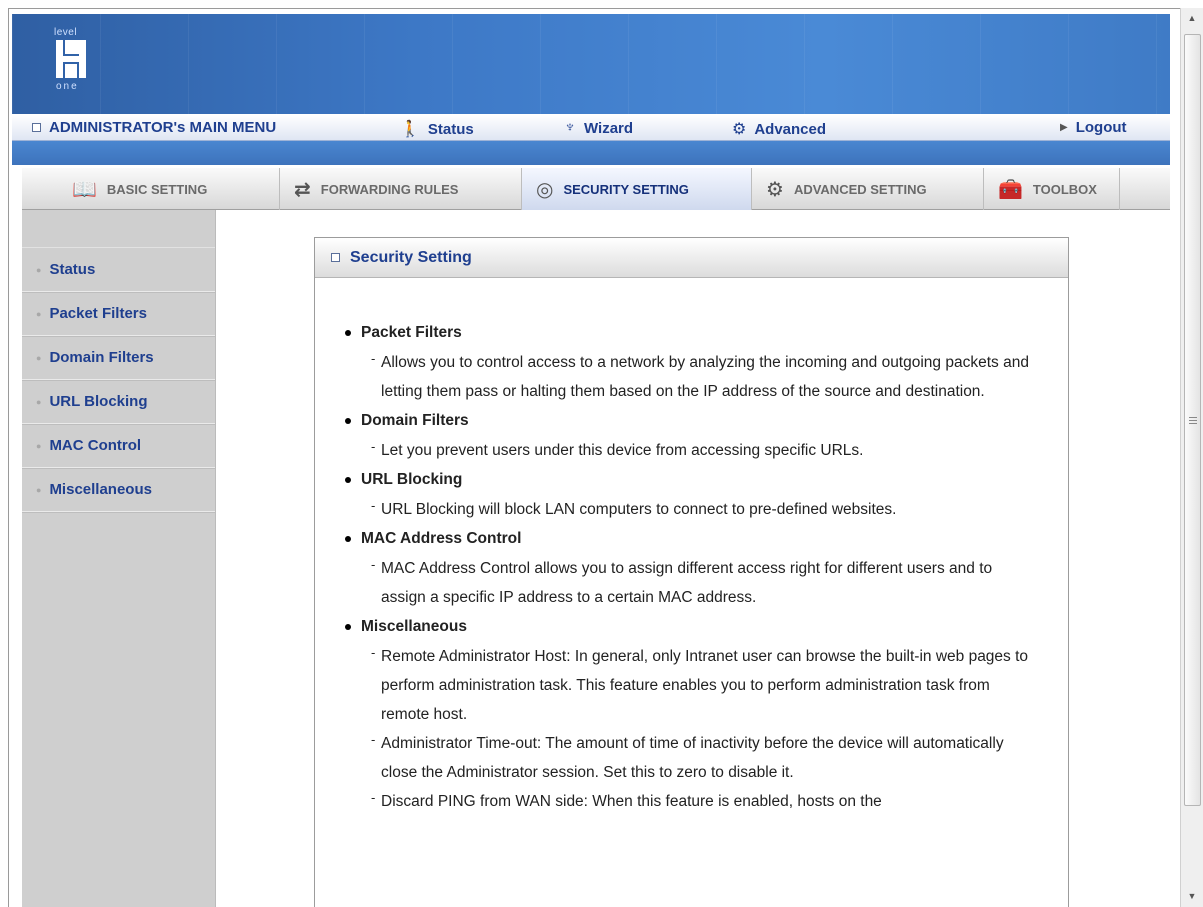 This screenshot has width=1203, height=907. Describe the element at coordinates (739, 129) in the screenshot. I see `advanced-icon: ⚙` at that location.